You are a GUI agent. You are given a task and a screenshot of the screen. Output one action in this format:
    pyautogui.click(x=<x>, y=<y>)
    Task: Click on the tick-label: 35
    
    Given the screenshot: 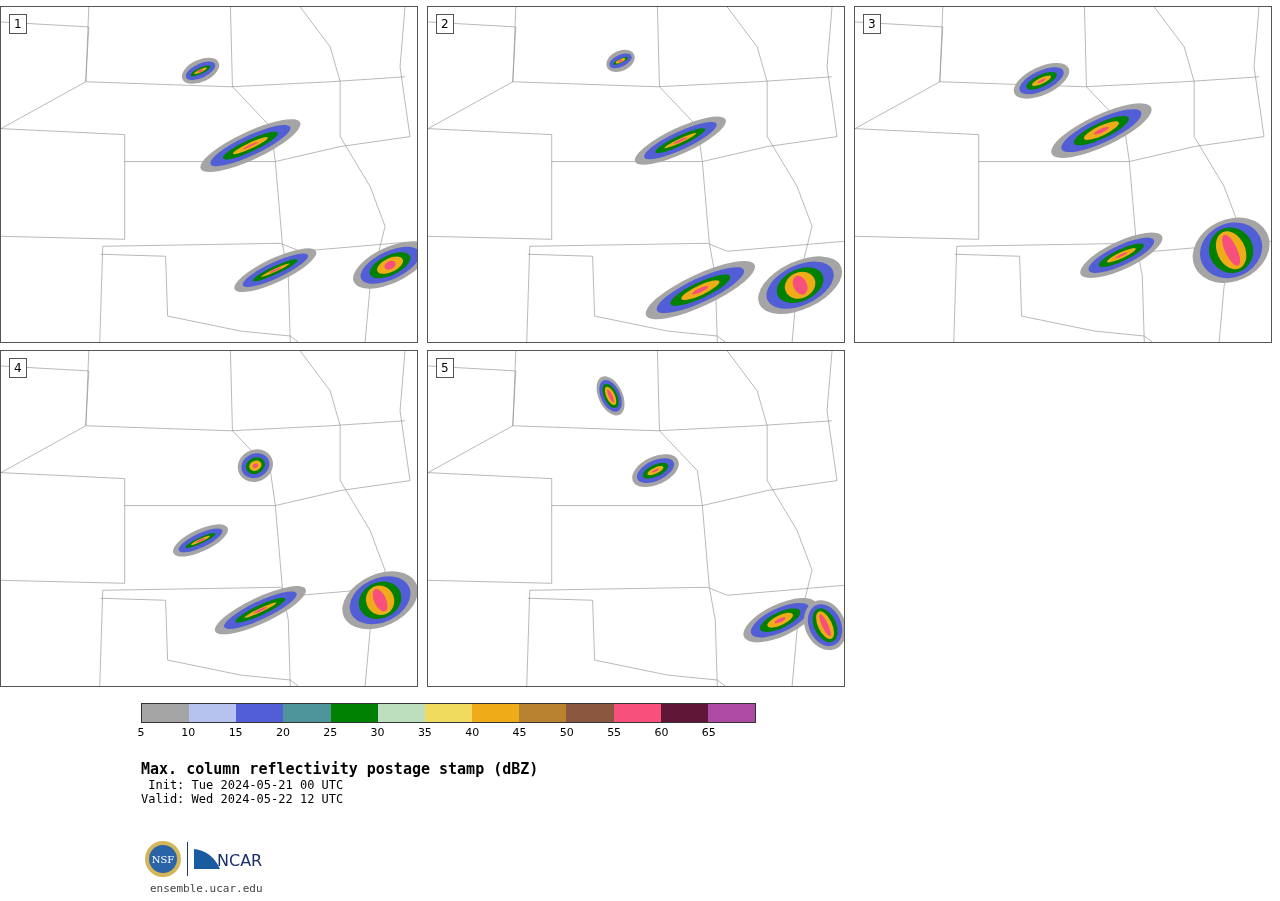 What is the action you would take?
    pyautogui.click(x=424, y=733)
    